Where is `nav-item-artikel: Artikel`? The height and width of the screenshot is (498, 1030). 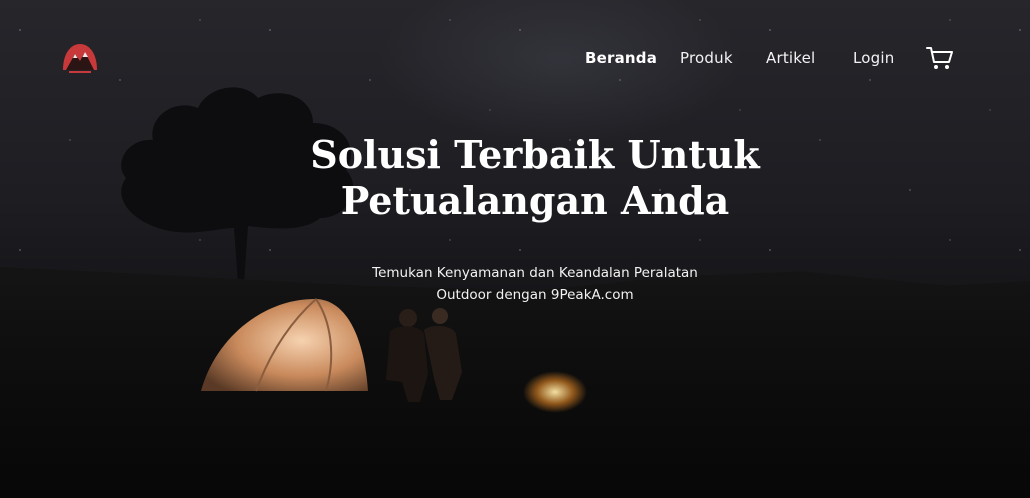
nav-item-artikel: Artikel is located at coordinates (790, 58).